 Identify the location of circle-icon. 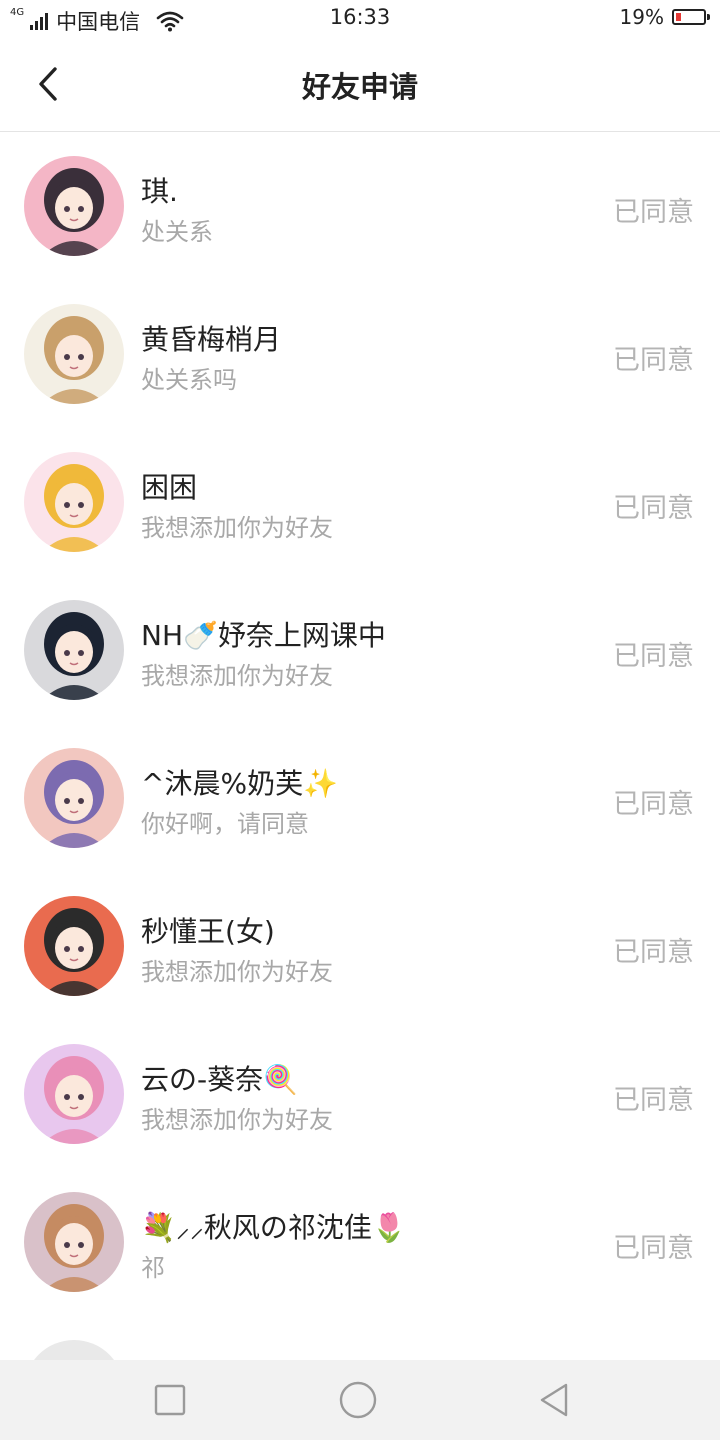
(358, 1400).